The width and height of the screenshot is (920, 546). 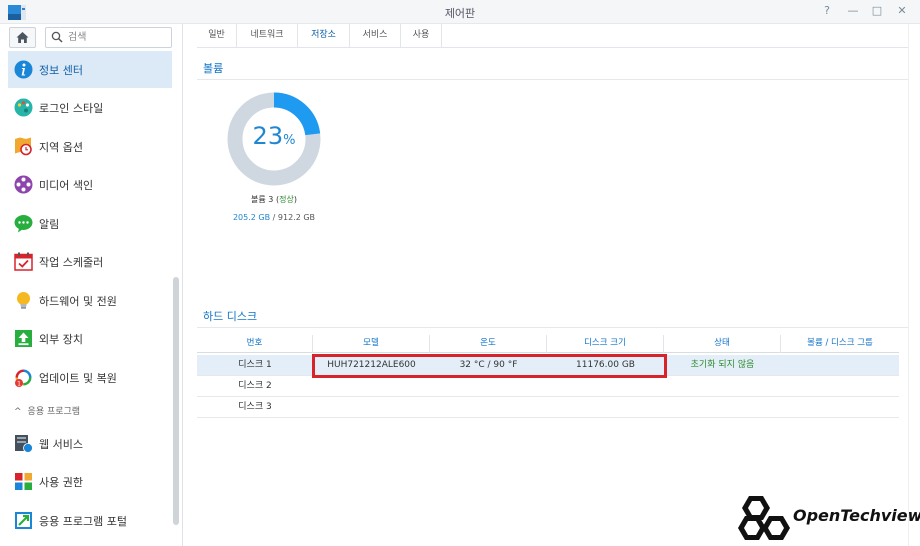 I want to click on sidebar-item-label: 사용 권한, so click(x=61, y=482).